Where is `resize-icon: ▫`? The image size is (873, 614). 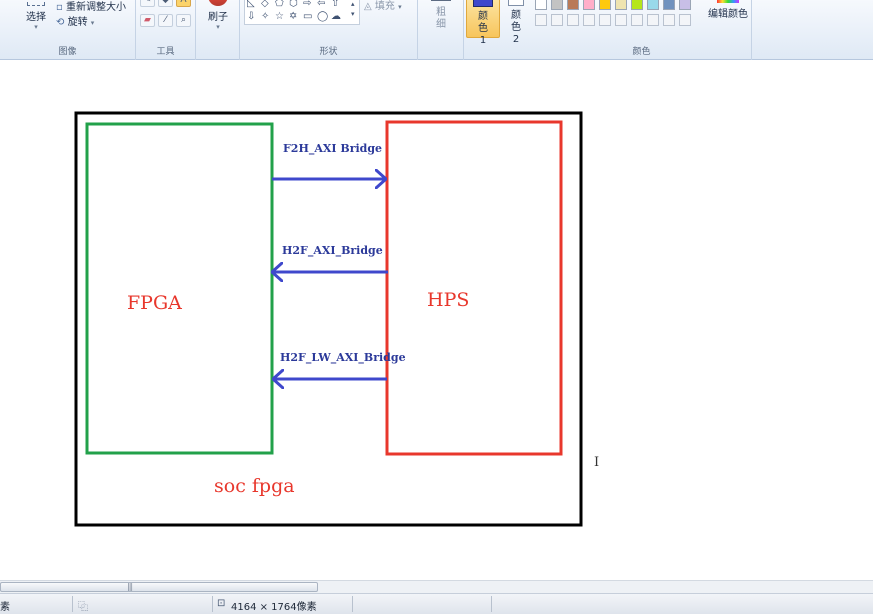 resize-icon: ▫ is located at coordinates (59, 7).